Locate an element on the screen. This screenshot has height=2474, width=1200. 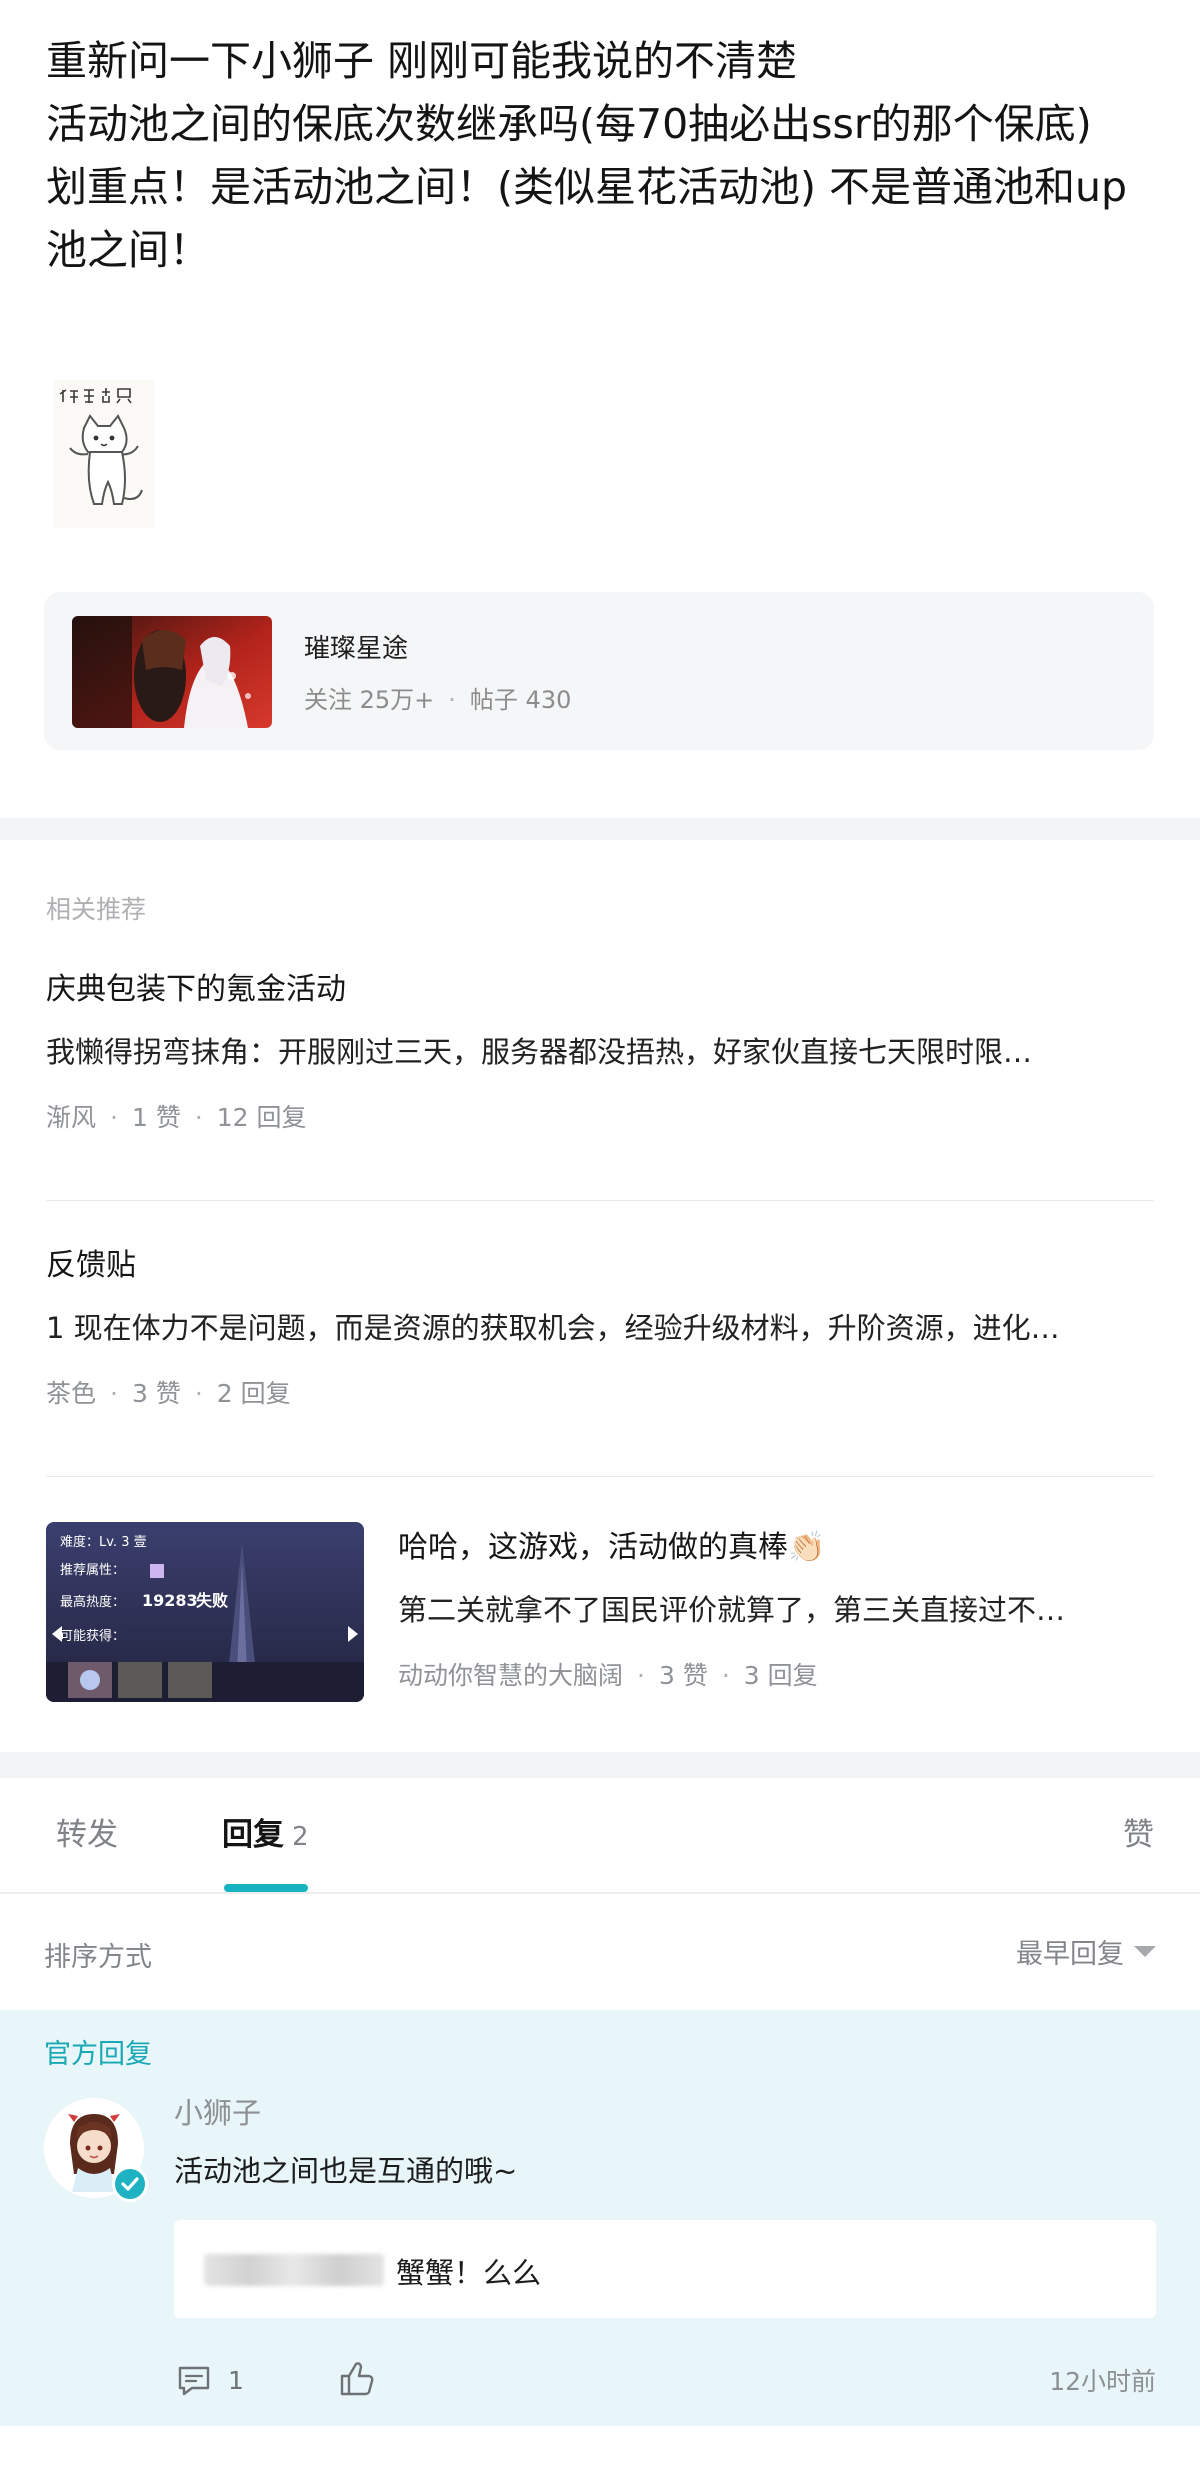
recommend-replies: 2 回复 is located at coordinates (253, 1393).